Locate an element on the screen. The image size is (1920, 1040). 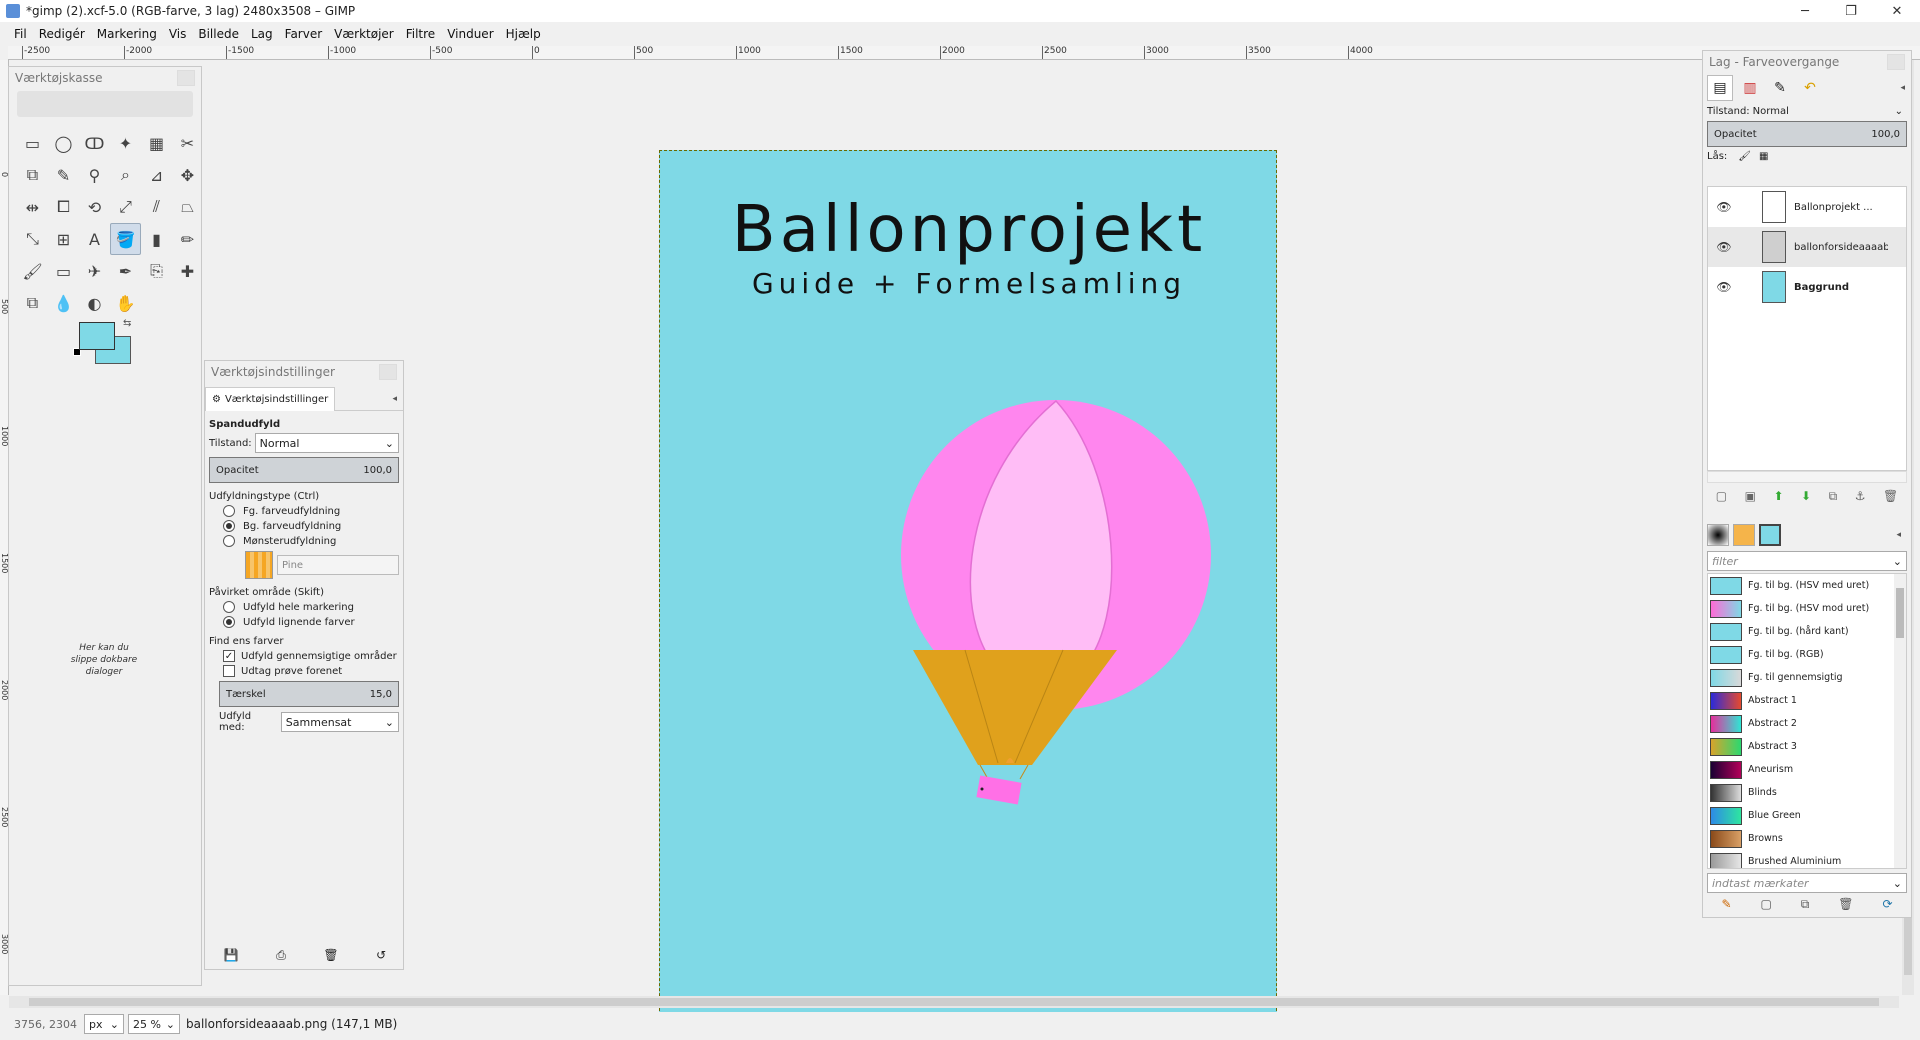
layer-name: Baggrund is located at coordinates (1841, 287).